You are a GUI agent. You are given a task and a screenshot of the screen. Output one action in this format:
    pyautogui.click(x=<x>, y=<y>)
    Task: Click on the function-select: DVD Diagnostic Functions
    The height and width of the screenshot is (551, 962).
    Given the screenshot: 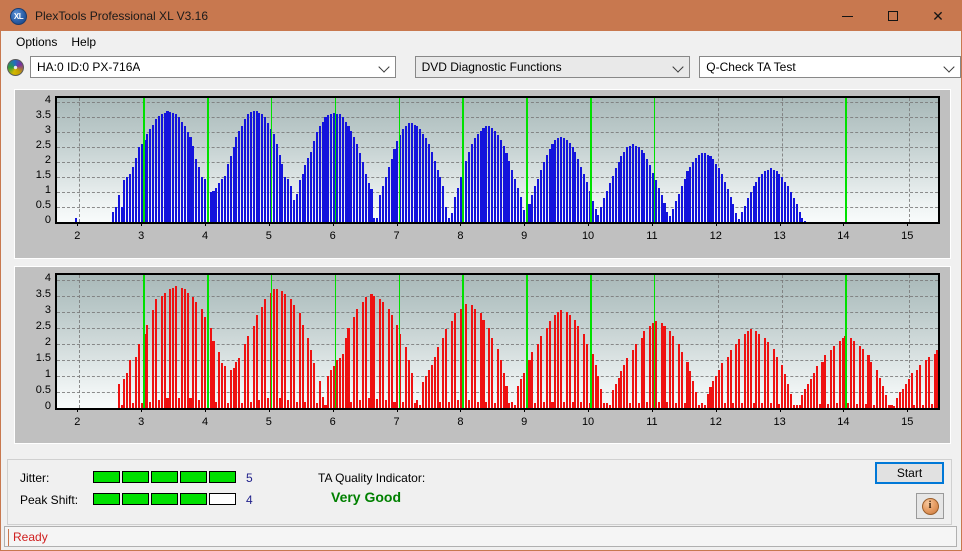 What is the action you would take?
    pyautogui.click(x=552, y=67)
    